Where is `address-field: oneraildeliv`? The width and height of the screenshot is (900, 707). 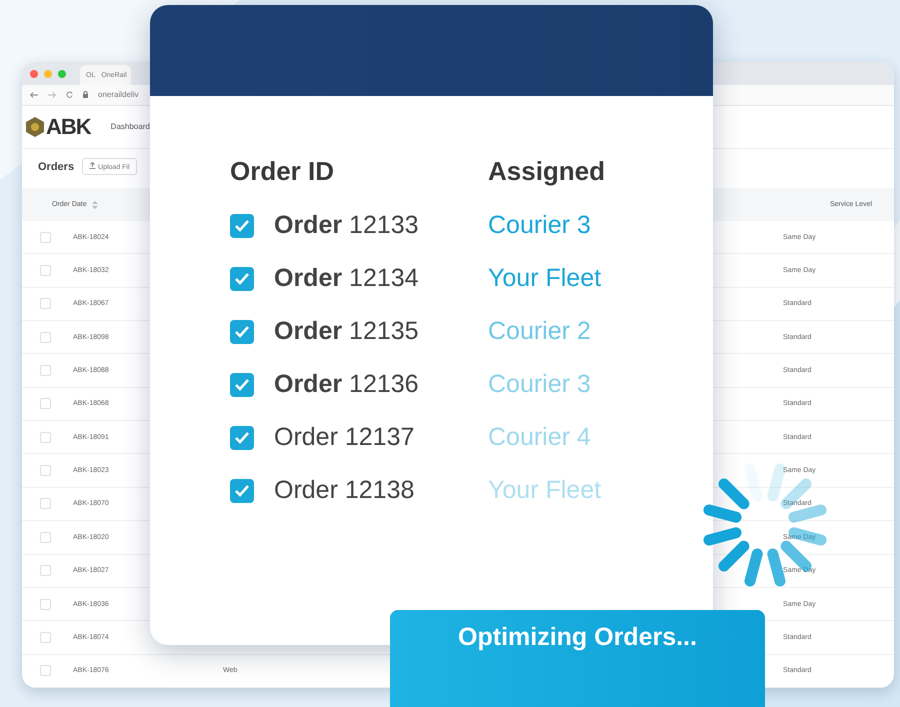
address-field: oneraildeliv is located at coordinates (118, 95).